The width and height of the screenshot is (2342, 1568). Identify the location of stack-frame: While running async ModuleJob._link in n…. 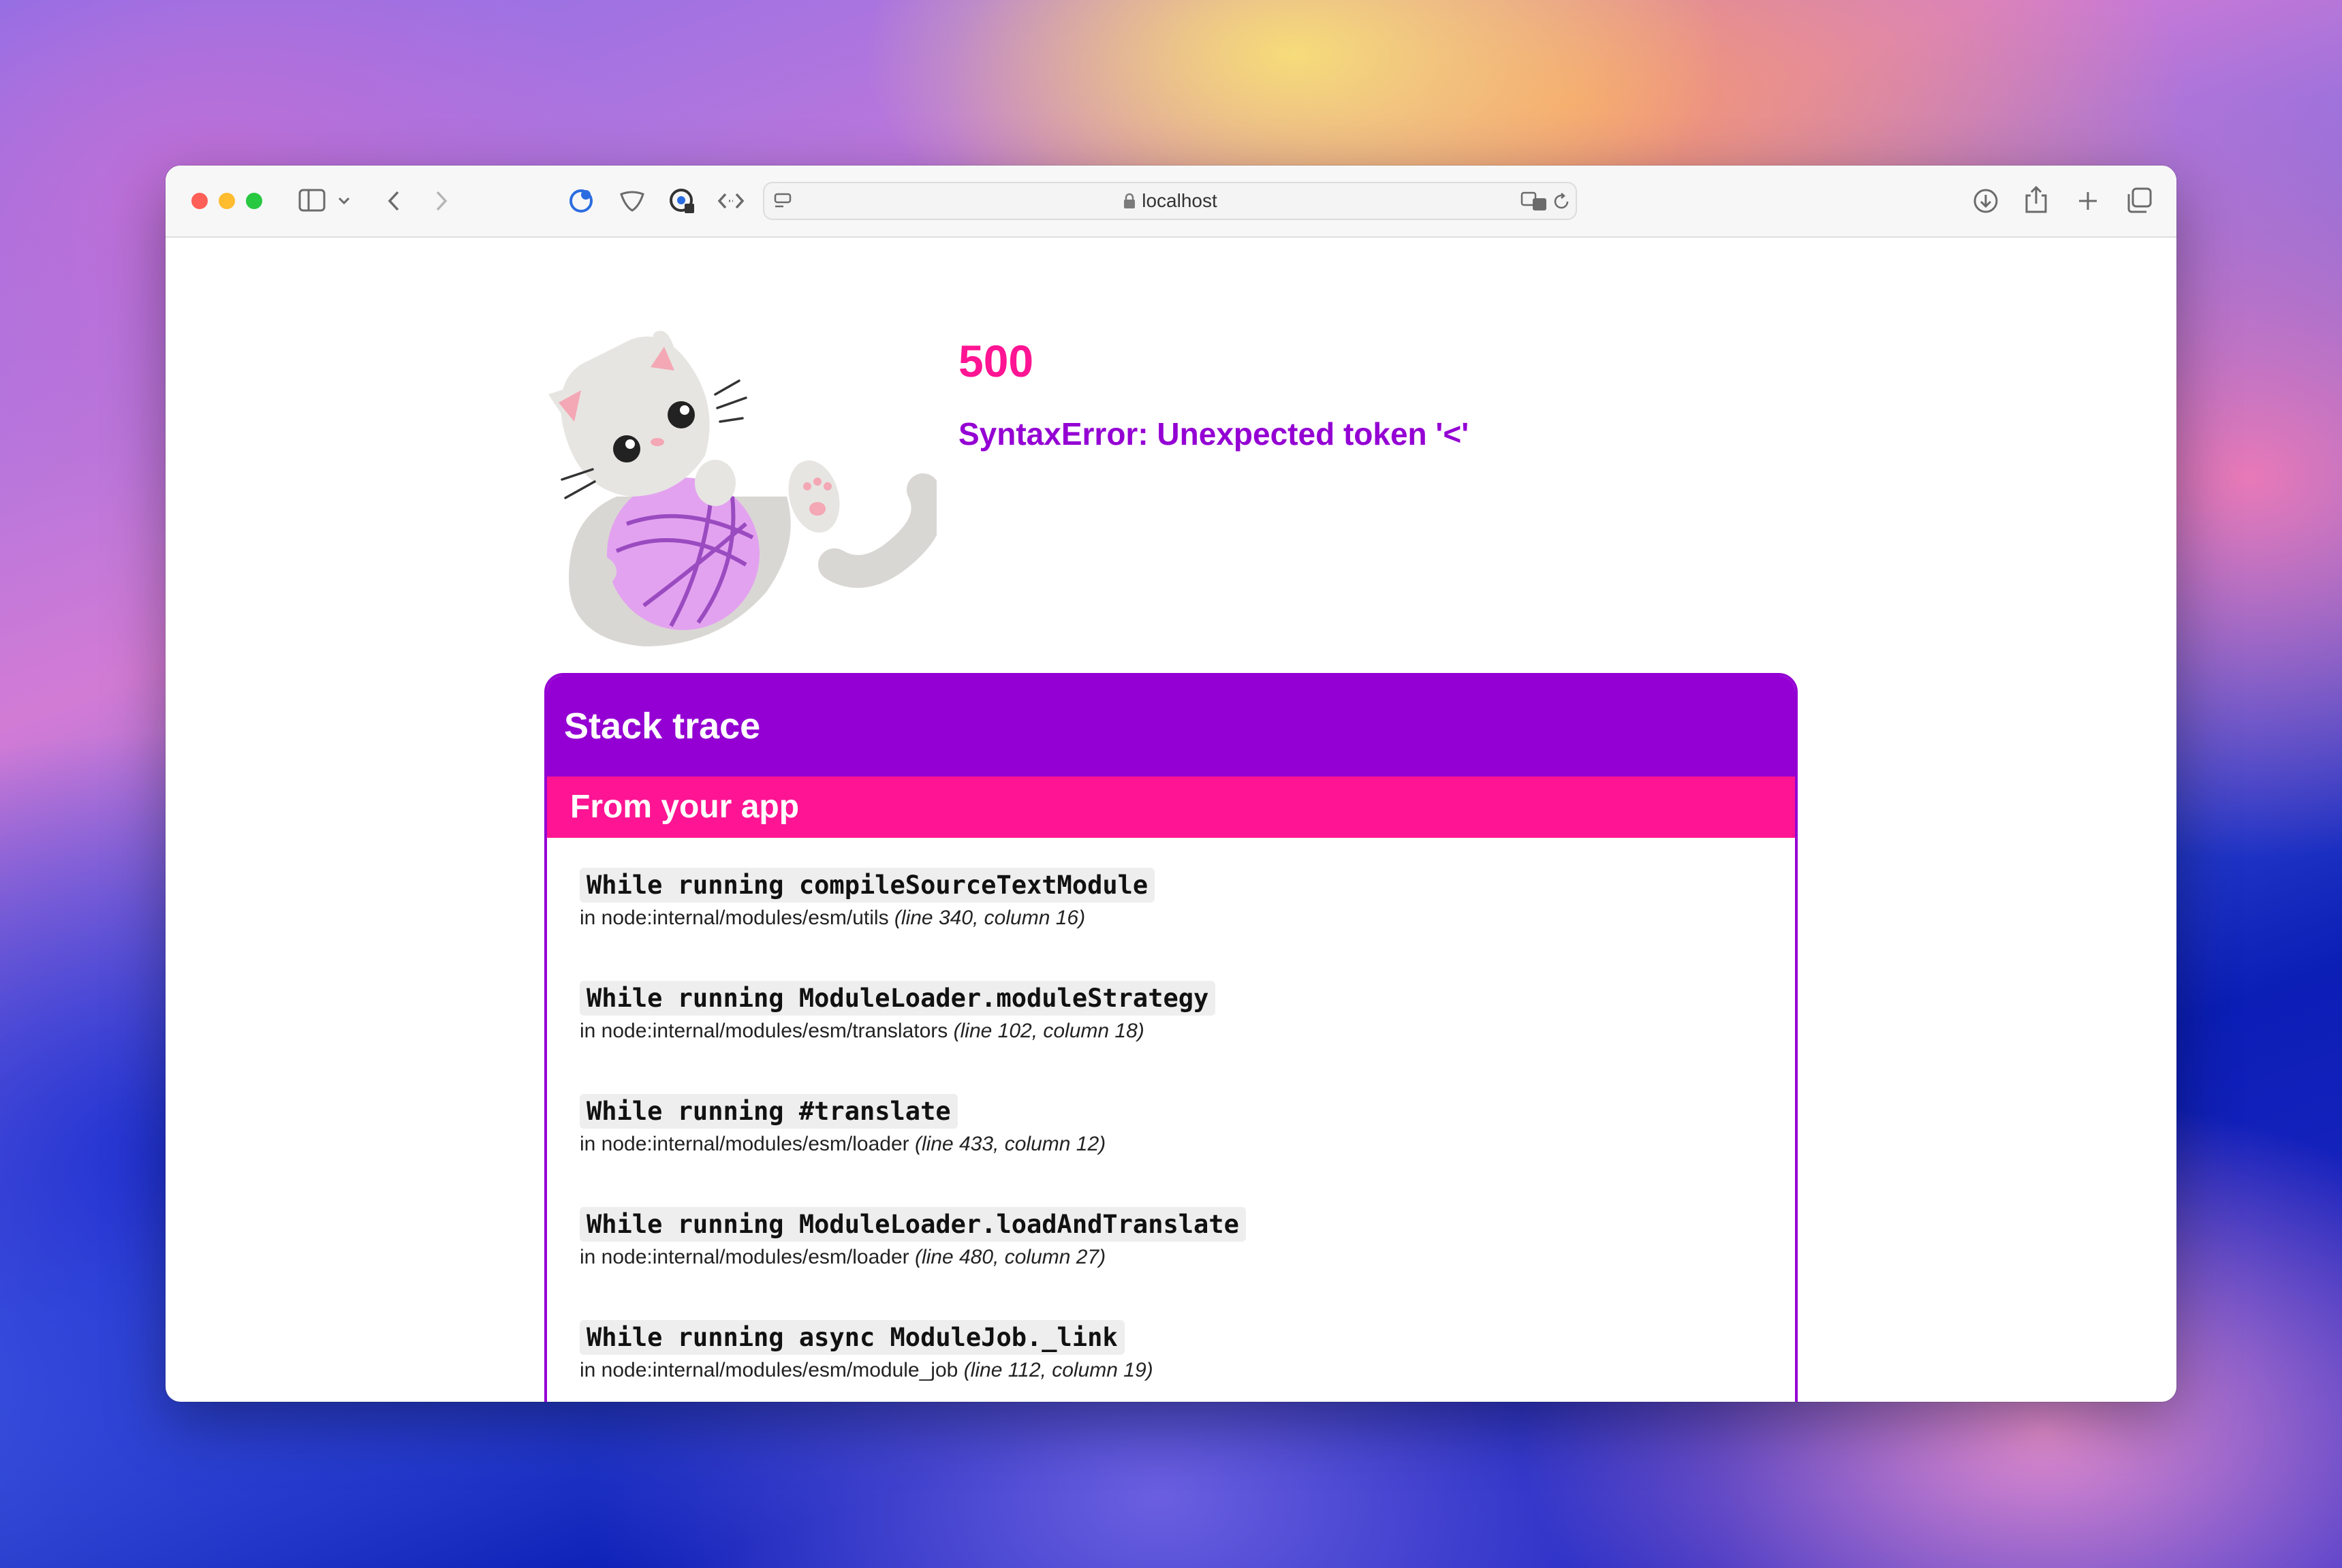
(1187, 1361).